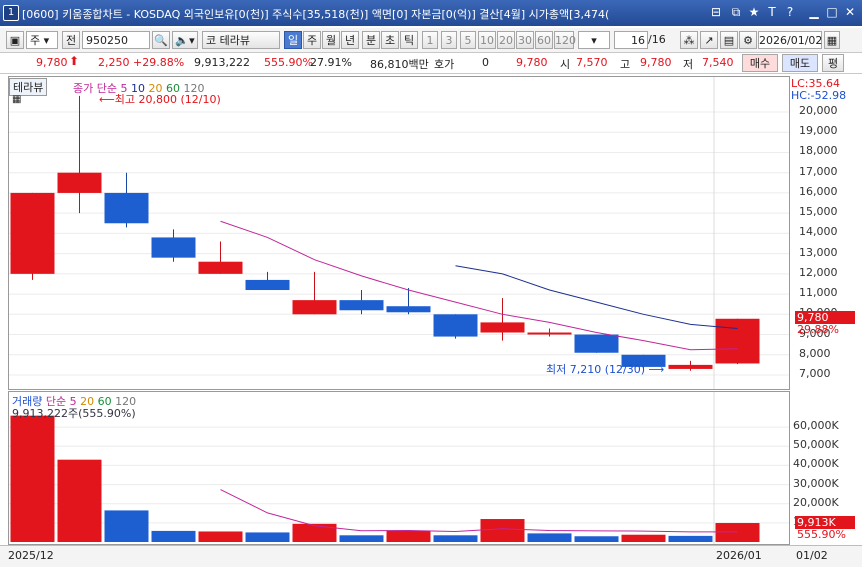 Image resolution: width=862 pixels, height=567 pixels. Describe the element at coordinates (832, 12) in the screenshot. I see `maximize-icon: □` at that location.